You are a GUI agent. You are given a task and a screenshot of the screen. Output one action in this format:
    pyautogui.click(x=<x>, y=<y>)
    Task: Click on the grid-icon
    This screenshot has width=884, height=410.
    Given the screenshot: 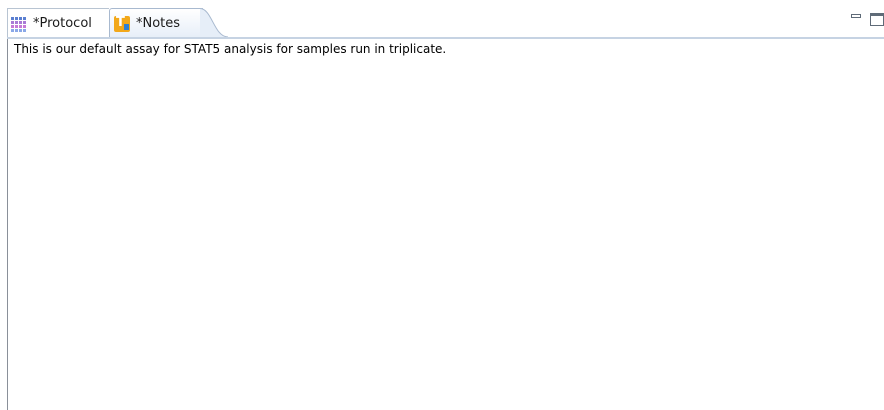 What is the action you would take?
    pyautogui.click(x=19, y=23)
    